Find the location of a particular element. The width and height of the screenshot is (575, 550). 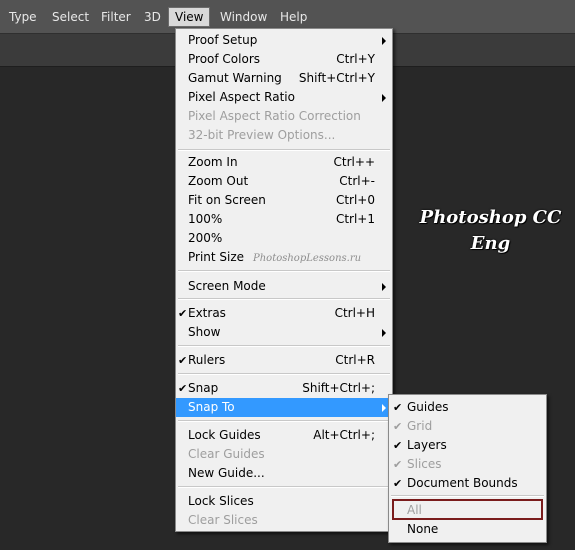

submenu-item-guides: ✔ Guides is located at coordinates (467, 407).